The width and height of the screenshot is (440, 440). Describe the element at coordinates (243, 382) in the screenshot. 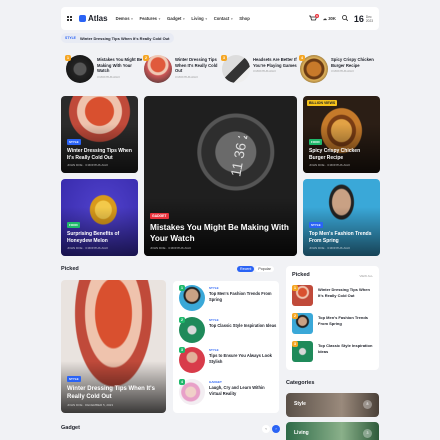

I see `list-category: GADGET` at that location.